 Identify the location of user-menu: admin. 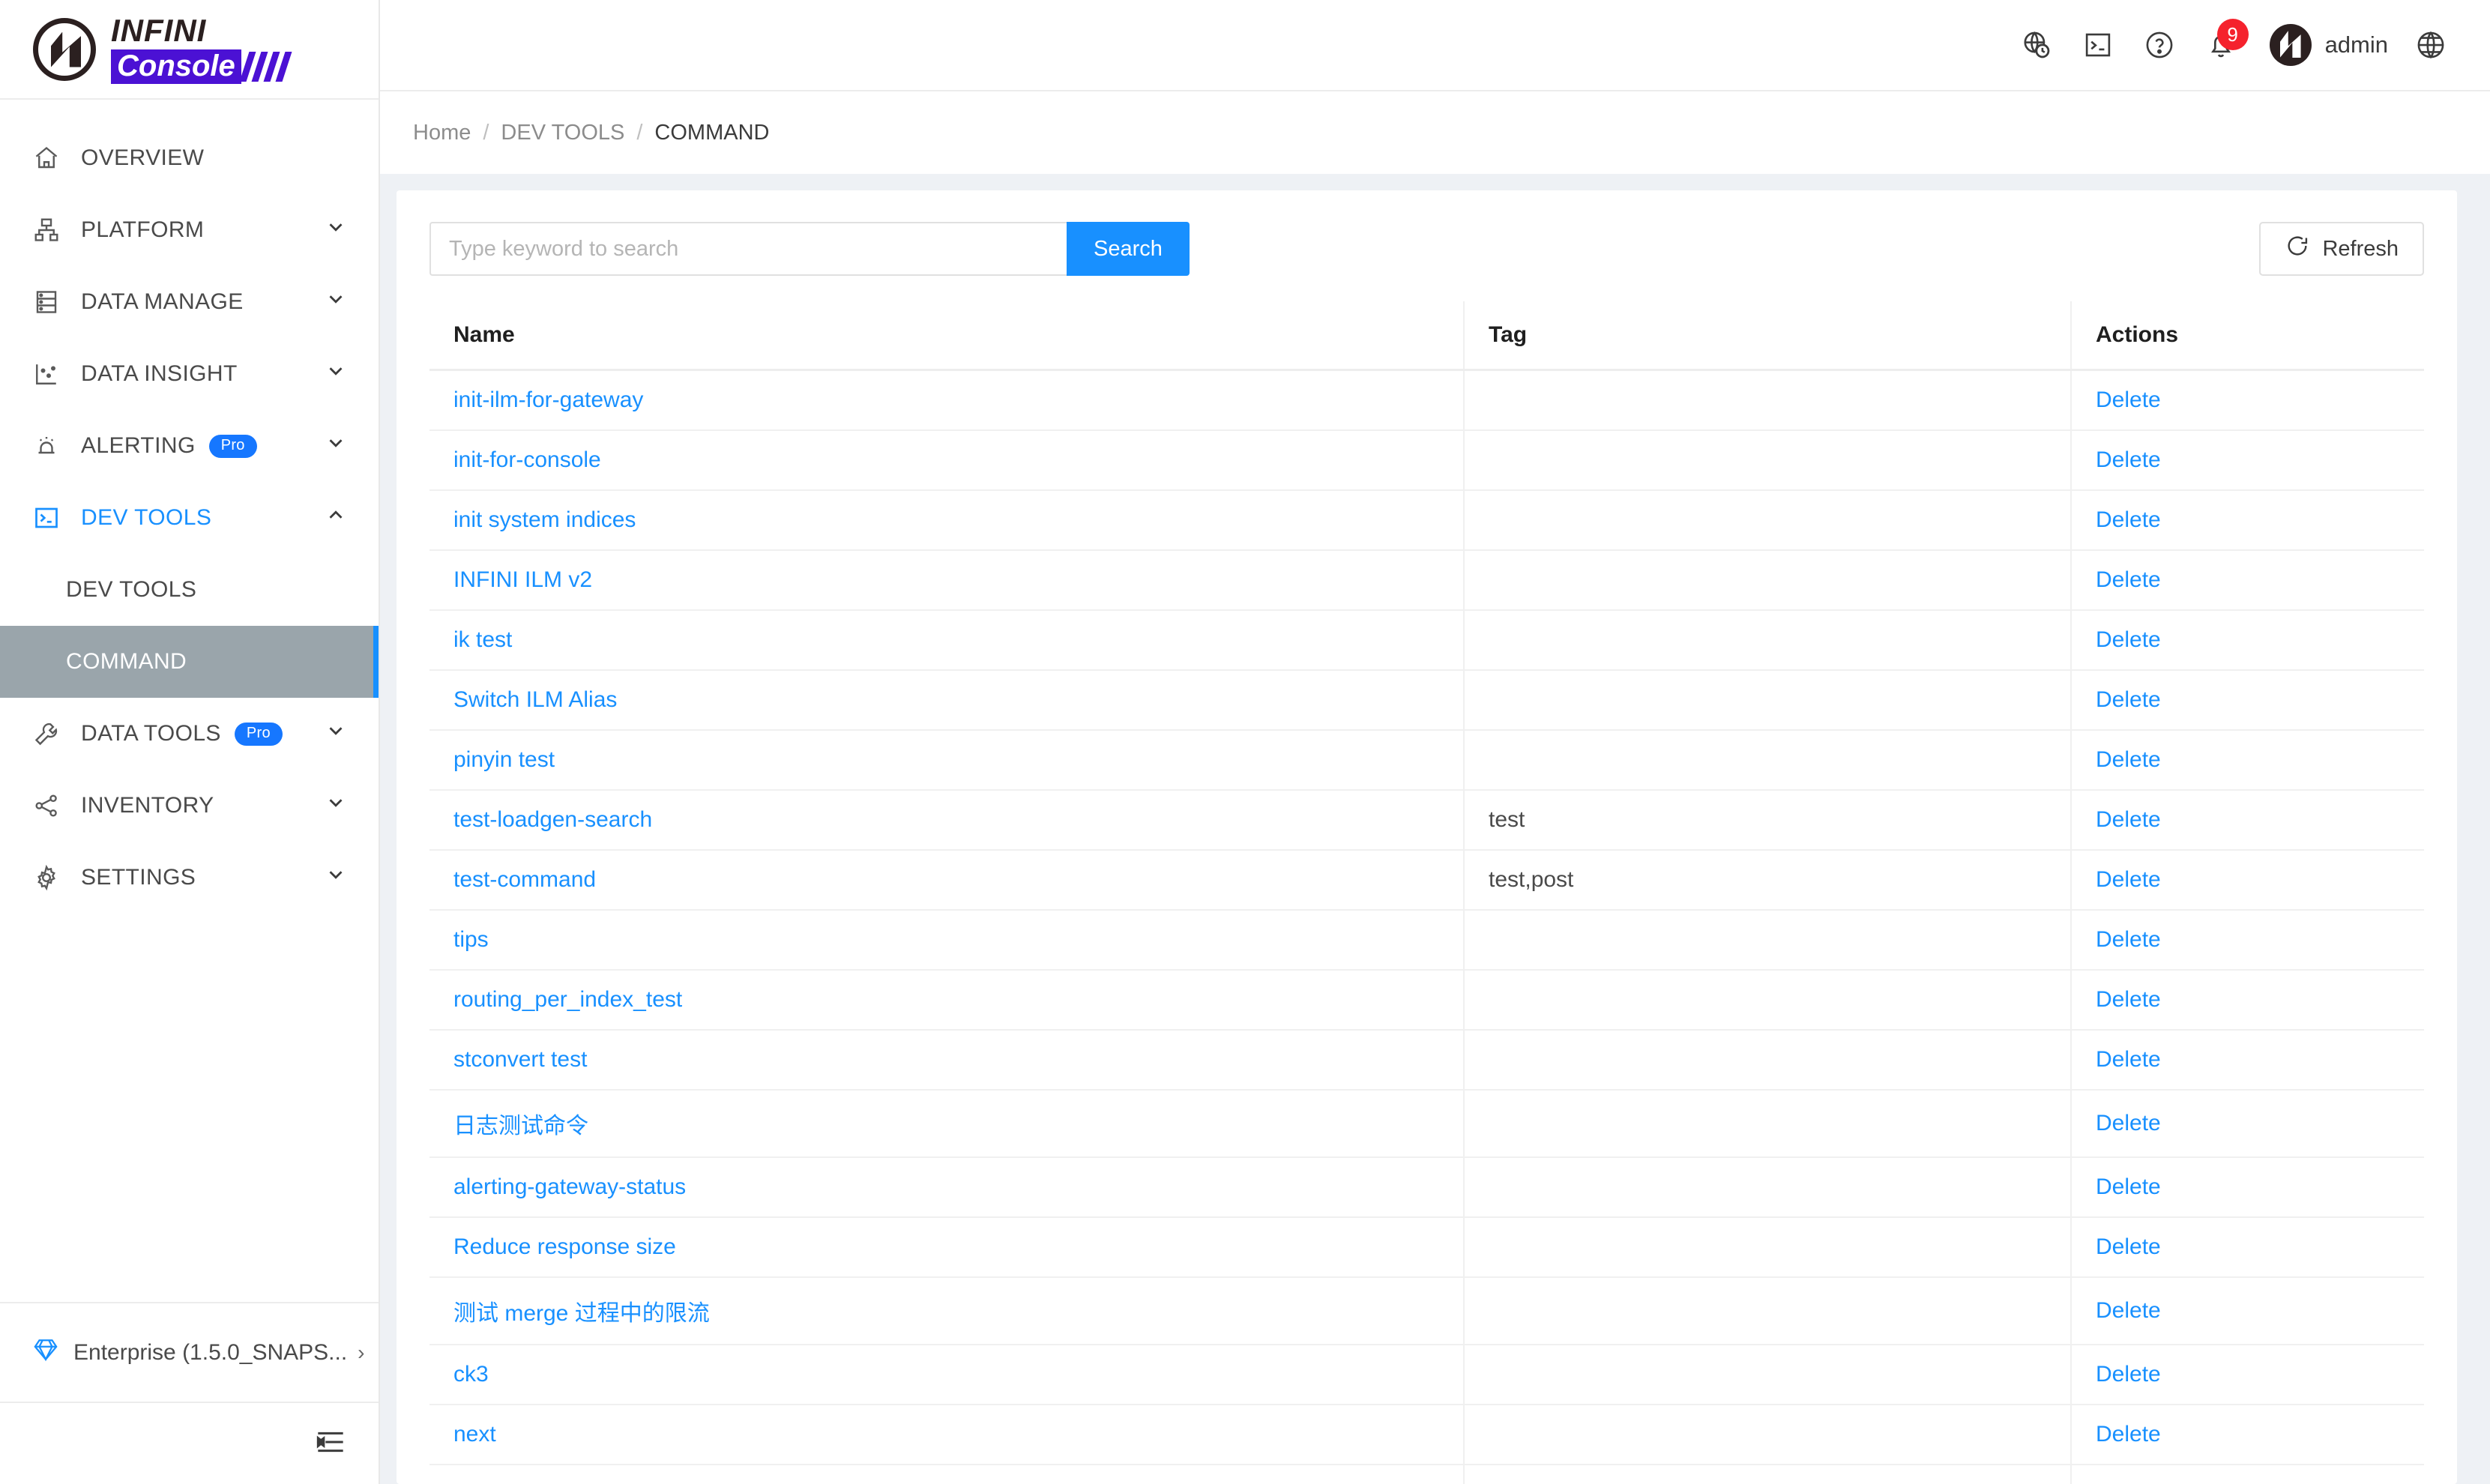
(2328, 45).